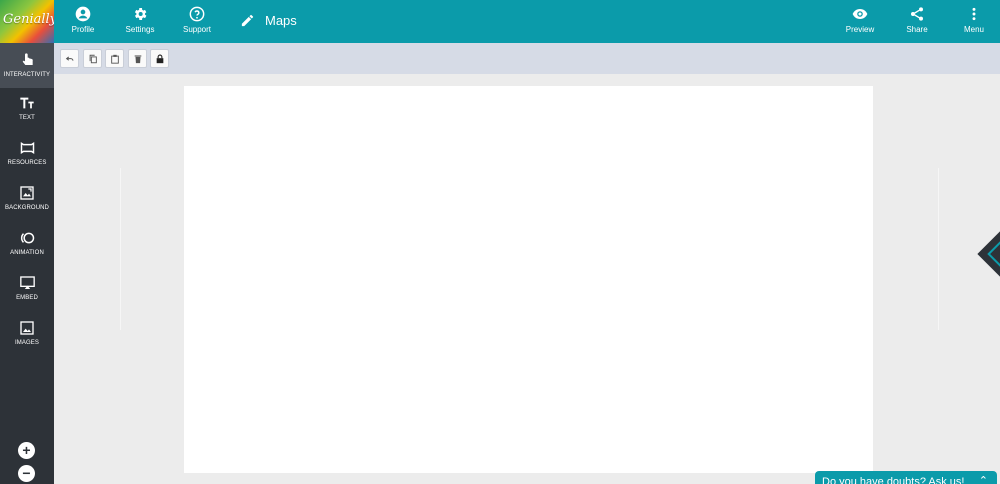  I want to click on sidebar-item-interactivity: INTERACTIVITY, so click(27, 65).